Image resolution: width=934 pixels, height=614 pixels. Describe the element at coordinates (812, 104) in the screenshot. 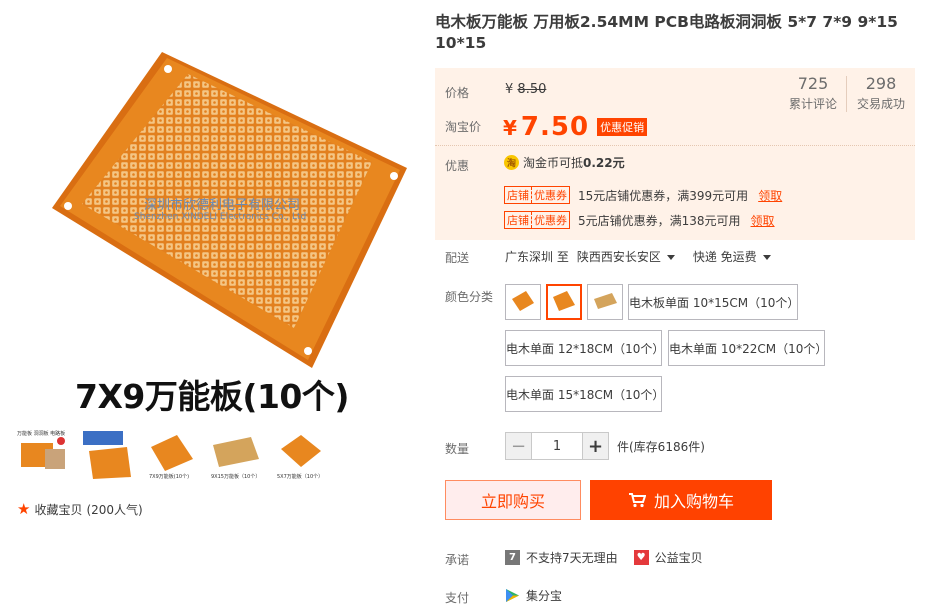

I see `reviews-label: 累计评论` at that location.